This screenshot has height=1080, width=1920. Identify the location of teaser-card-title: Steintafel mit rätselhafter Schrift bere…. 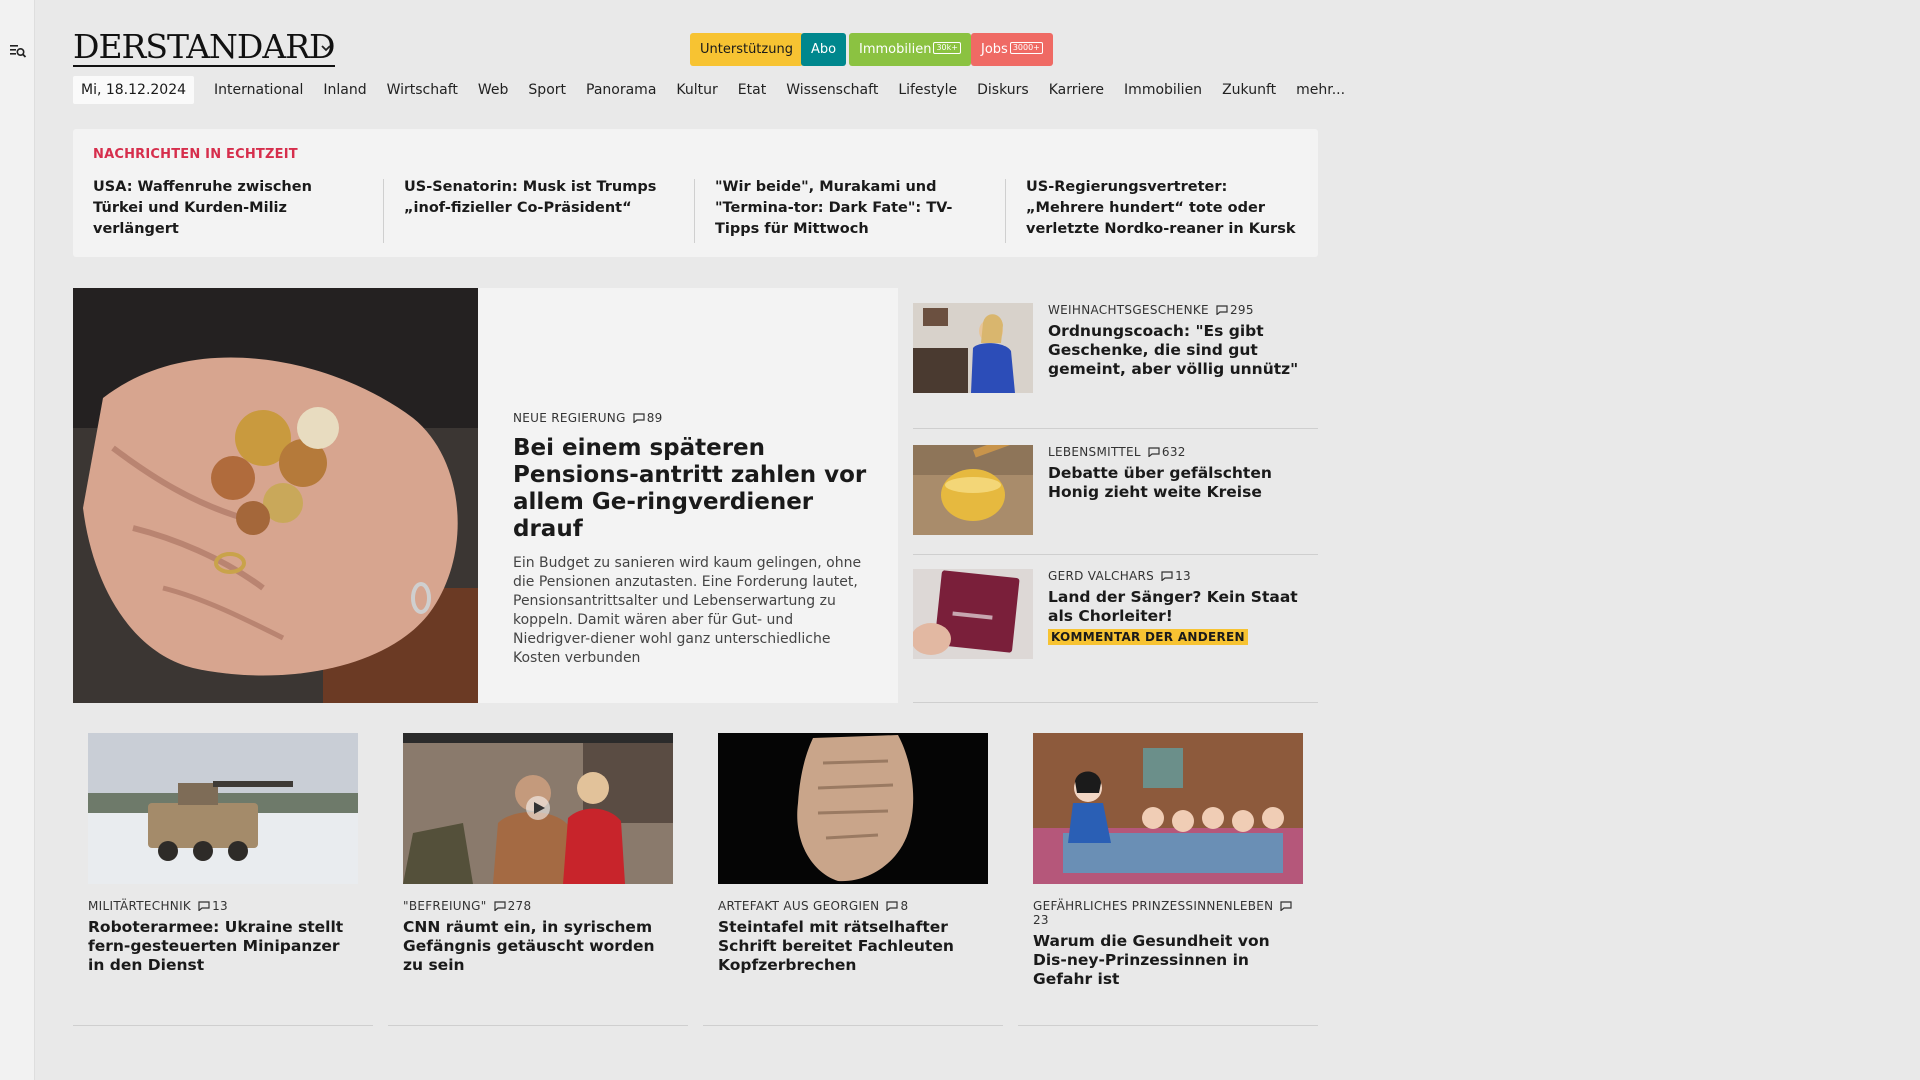
(853, 946).